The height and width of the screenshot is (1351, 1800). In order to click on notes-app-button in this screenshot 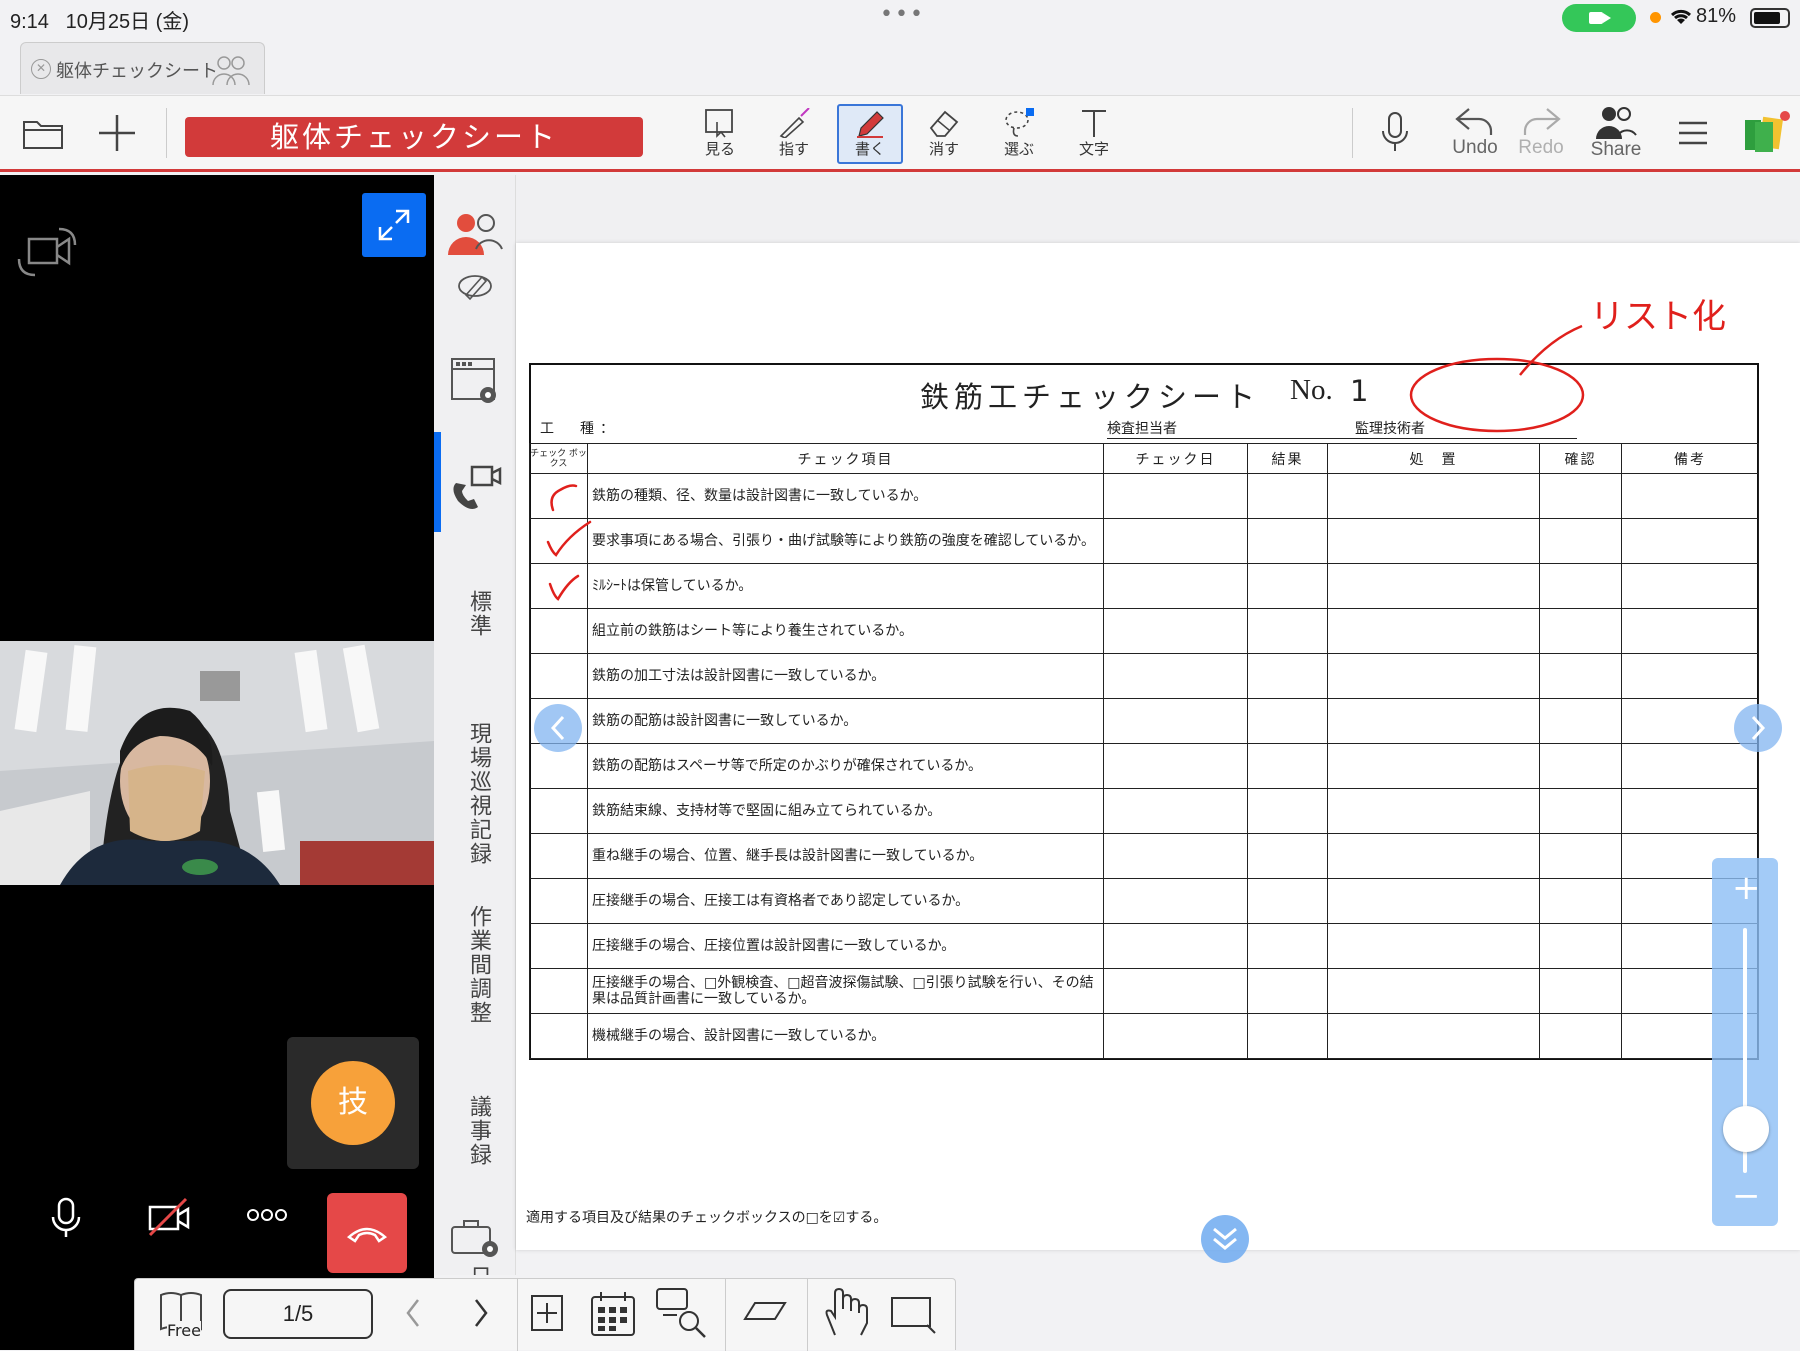, I will do `click(1766, 133)`.